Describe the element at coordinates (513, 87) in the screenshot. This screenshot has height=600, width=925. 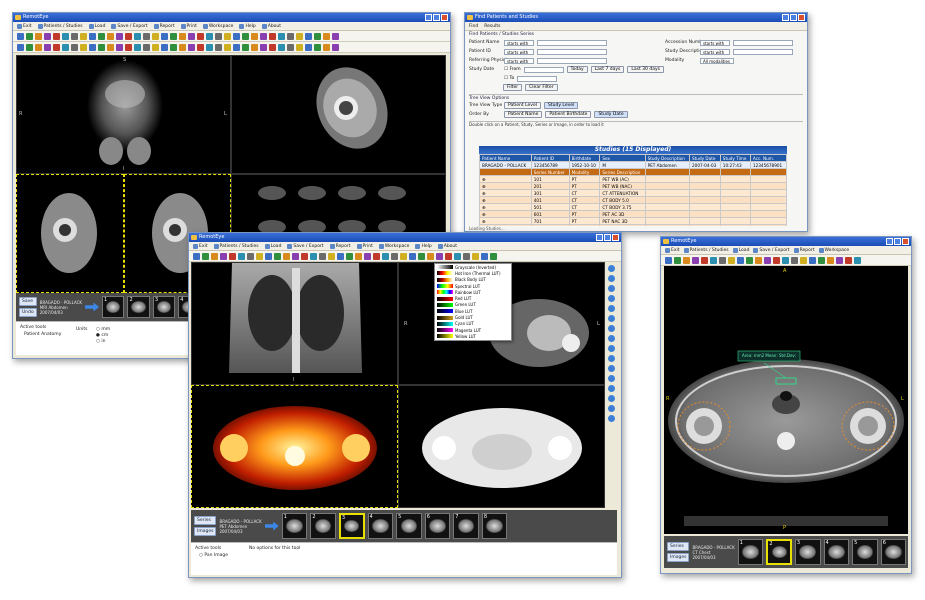
I see `filter-button: Filter` at that location.